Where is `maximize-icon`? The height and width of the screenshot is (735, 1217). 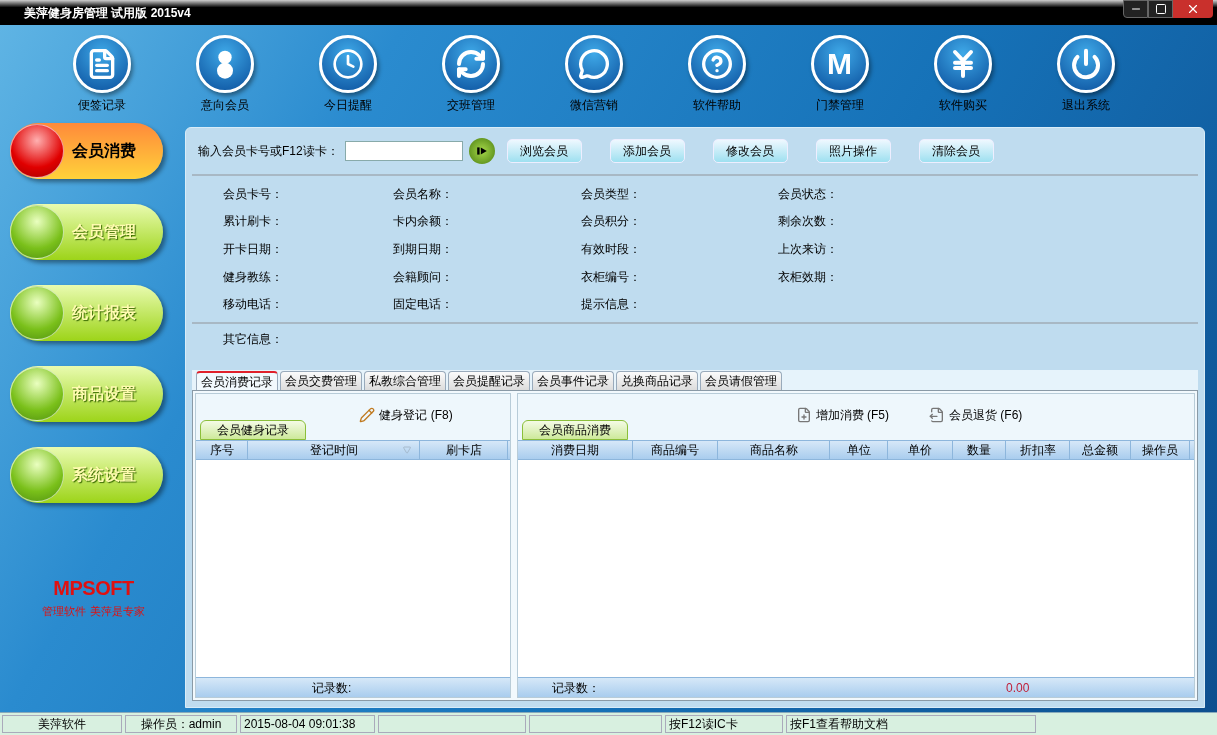 maximize-icon is located at coordinates (1160, 9).